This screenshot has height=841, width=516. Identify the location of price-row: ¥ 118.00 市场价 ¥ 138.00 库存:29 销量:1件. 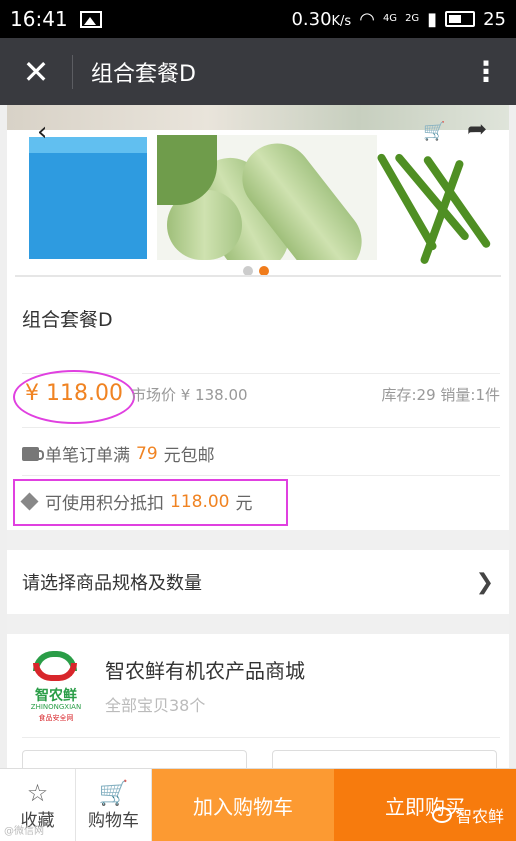
(261, 398).